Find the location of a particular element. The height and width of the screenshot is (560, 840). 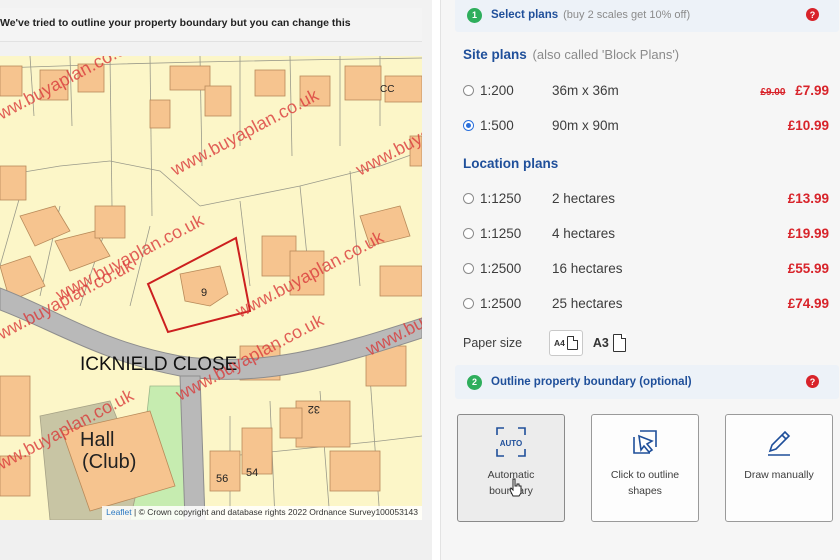

house-number-32: 32 is located at coordinates (314, 409).